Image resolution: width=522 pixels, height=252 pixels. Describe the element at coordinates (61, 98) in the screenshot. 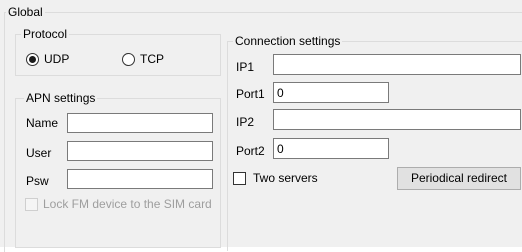

I see `apn-settings-group-title: APN settings` at that location.